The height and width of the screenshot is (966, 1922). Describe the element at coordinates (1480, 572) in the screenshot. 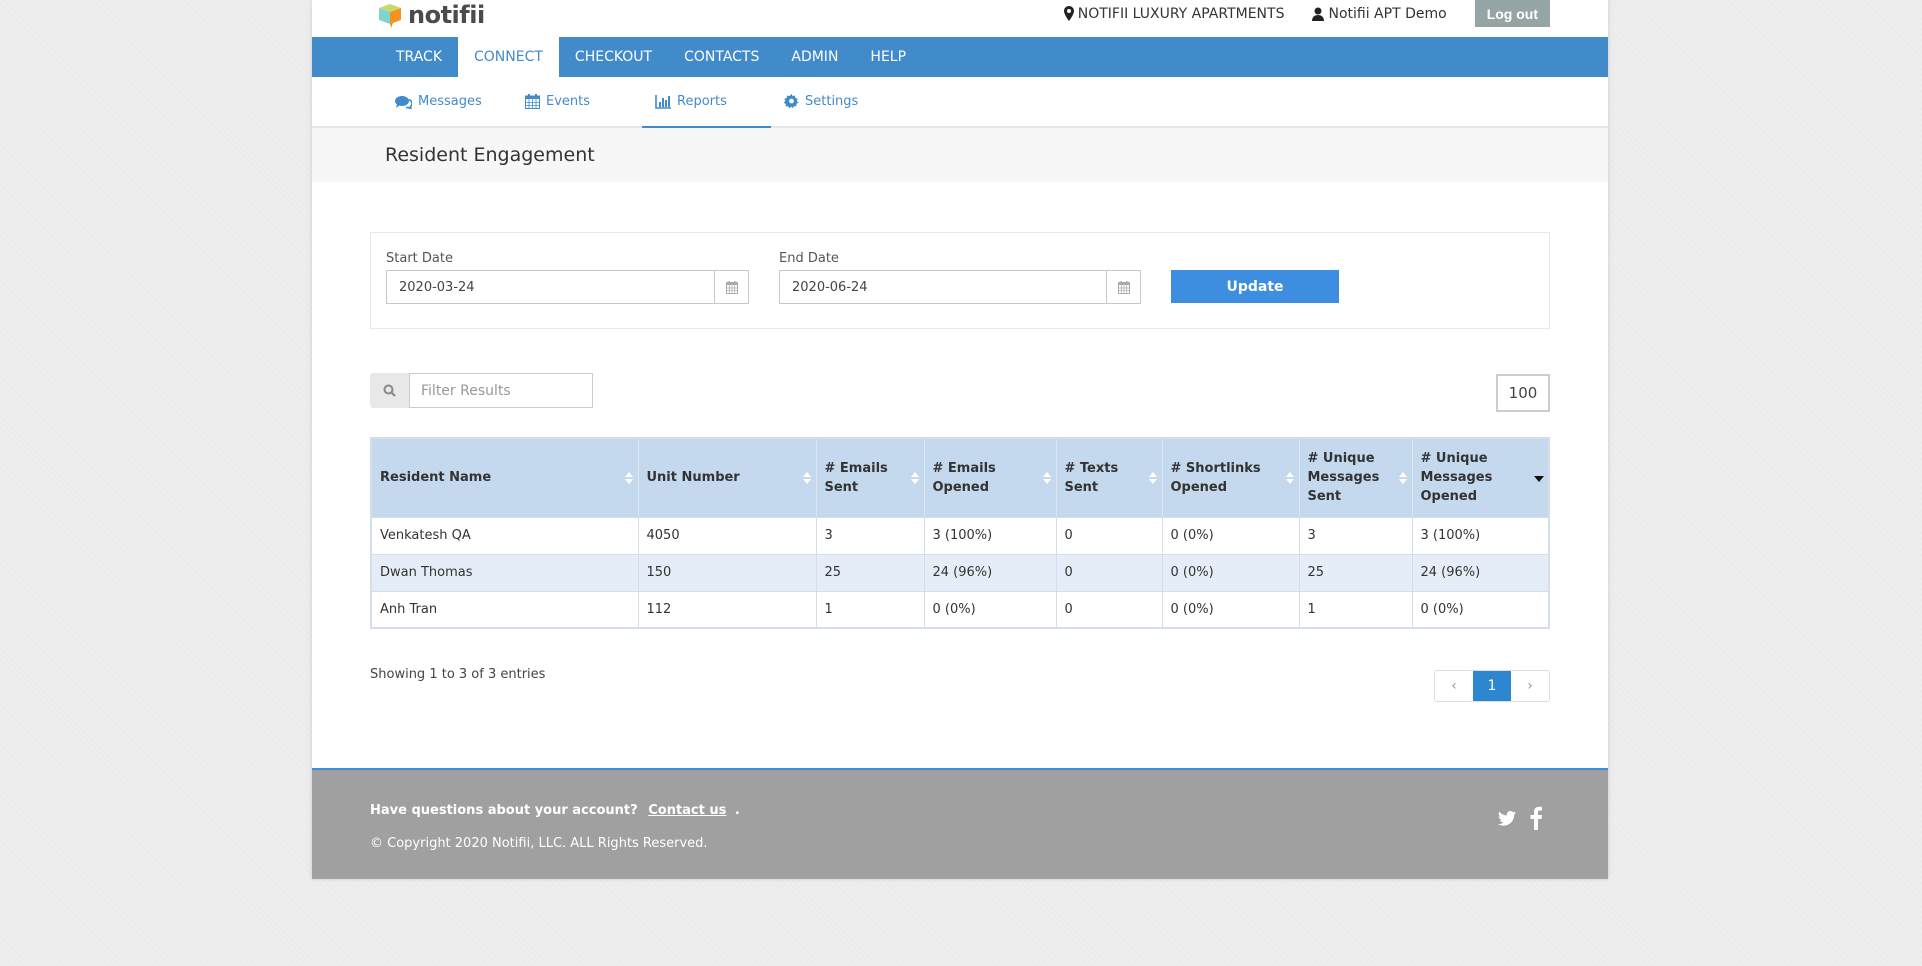

I see `cell-unique-messages-opened: 24 (96%)` at that location.